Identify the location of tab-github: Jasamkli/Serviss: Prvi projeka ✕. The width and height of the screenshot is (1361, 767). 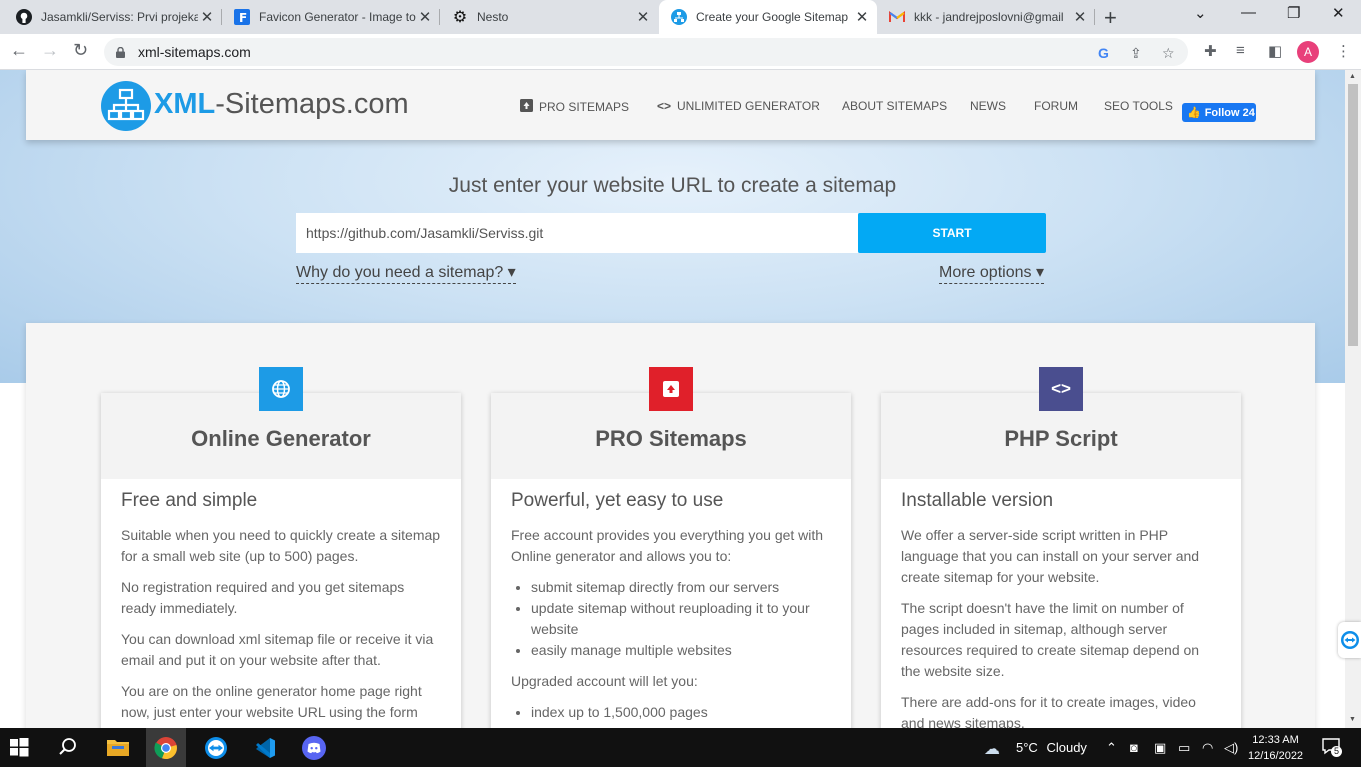
(113, 17).